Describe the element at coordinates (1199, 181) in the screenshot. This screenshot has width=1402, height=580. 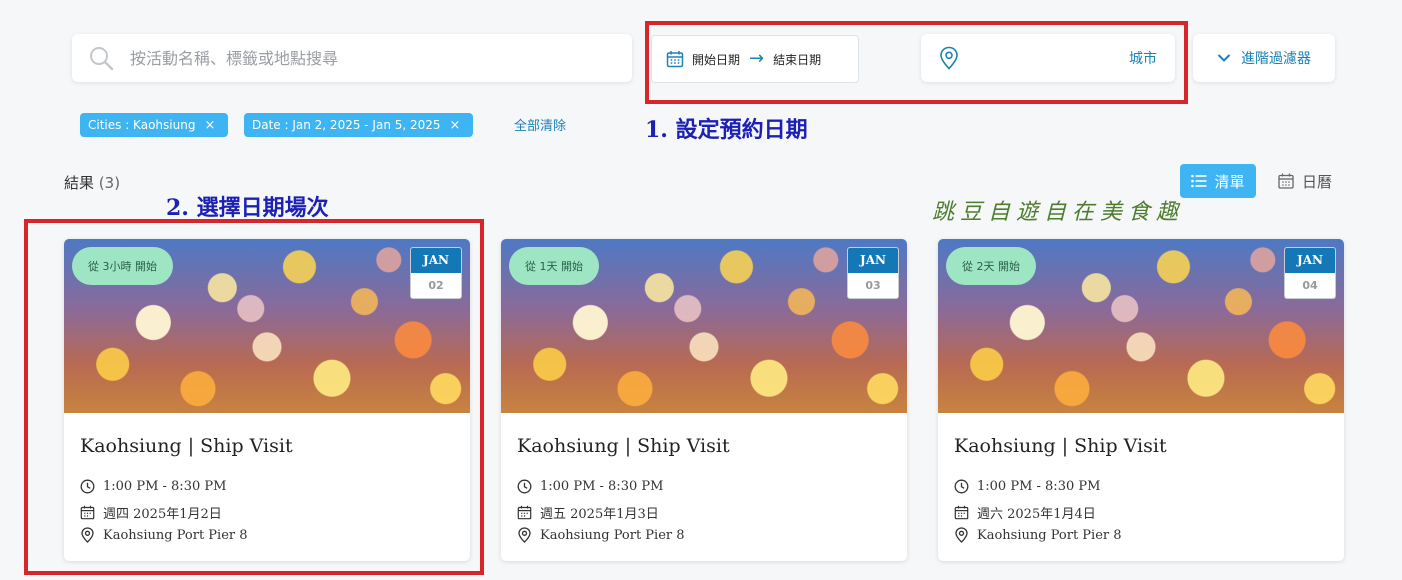
I see `list-icon` at that location.